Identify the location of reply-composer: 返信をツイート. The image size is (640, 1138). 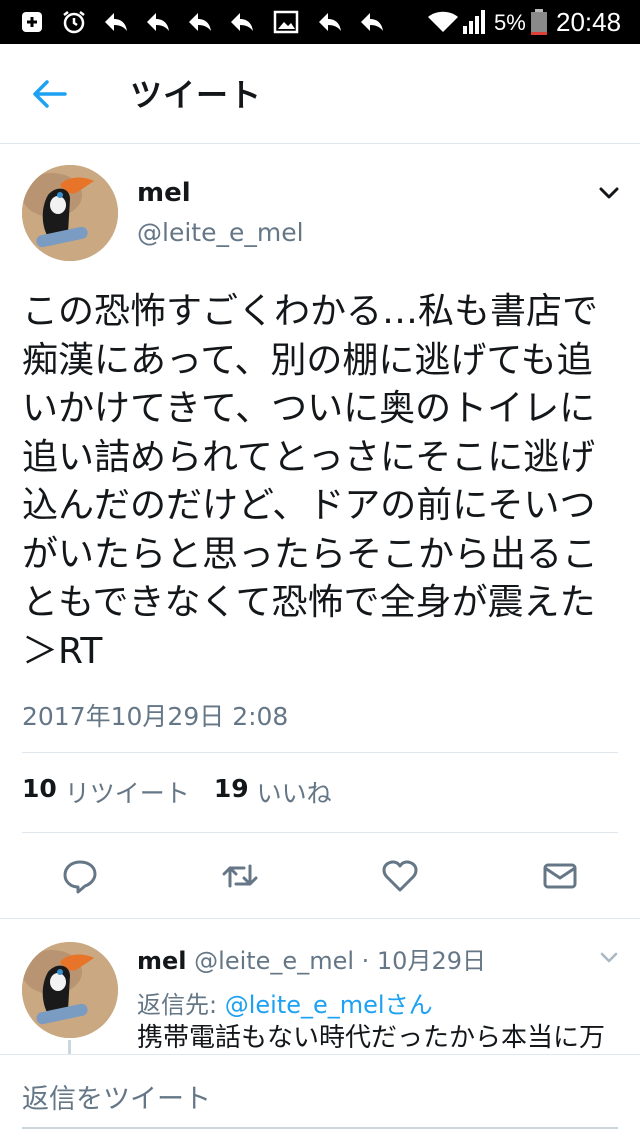
(320, 1096).